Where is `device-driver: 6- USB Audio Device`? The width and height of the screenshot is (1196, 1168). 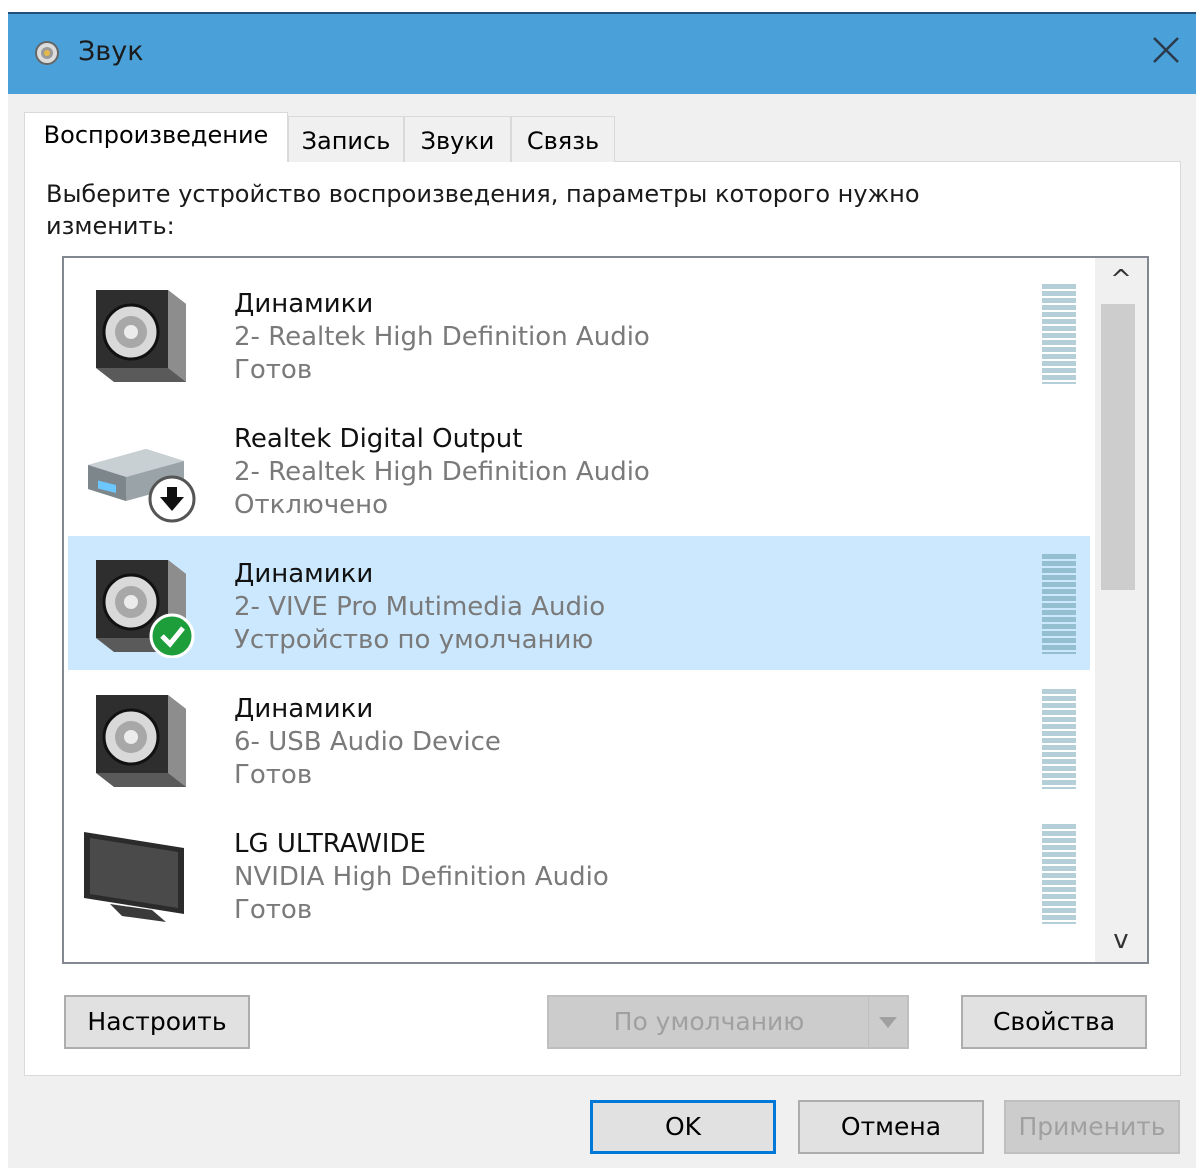 device-driver: 6- USB Audio Device is located at coordinates (367, 742).